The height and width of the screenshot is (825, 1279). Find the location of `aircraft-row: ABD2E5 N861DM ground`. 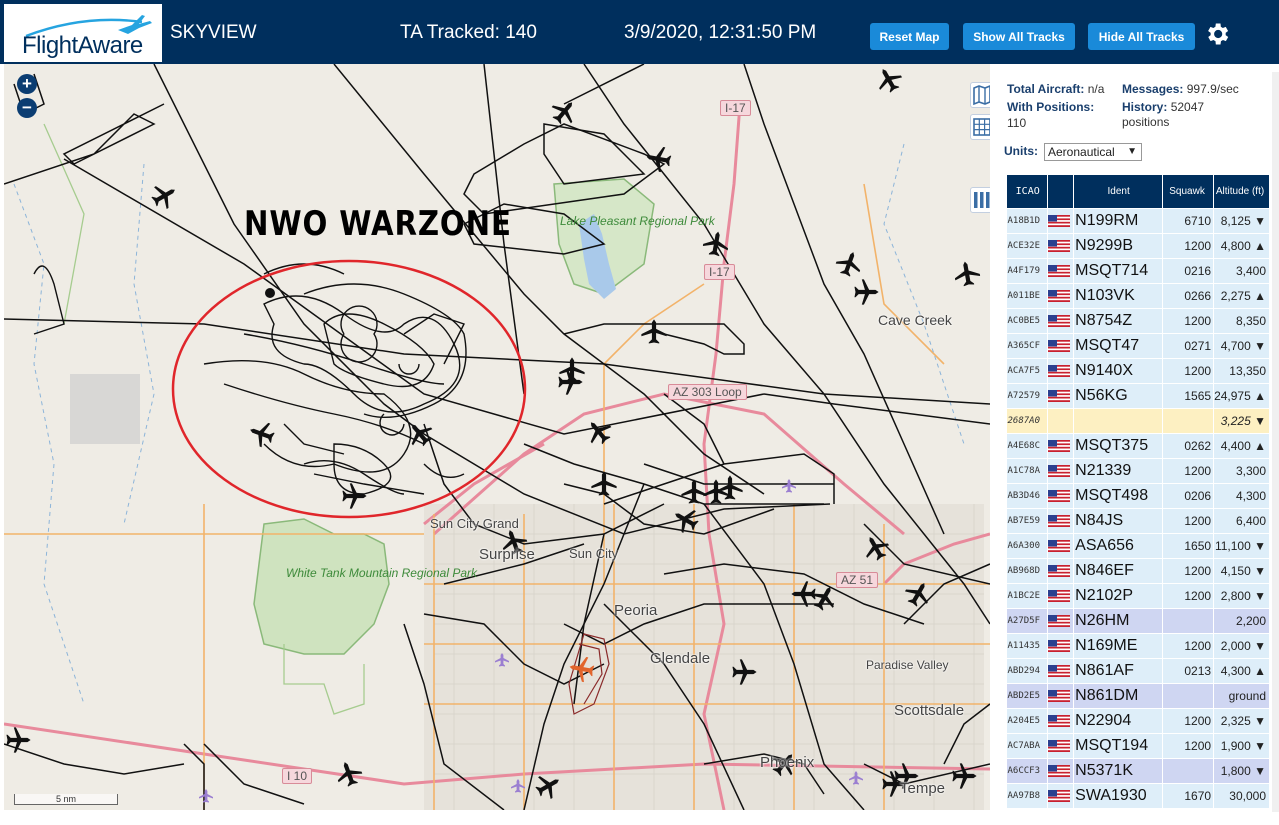

aircraft-row: ABD2E5 N861DM ground is located at coordinates (1138, 696).